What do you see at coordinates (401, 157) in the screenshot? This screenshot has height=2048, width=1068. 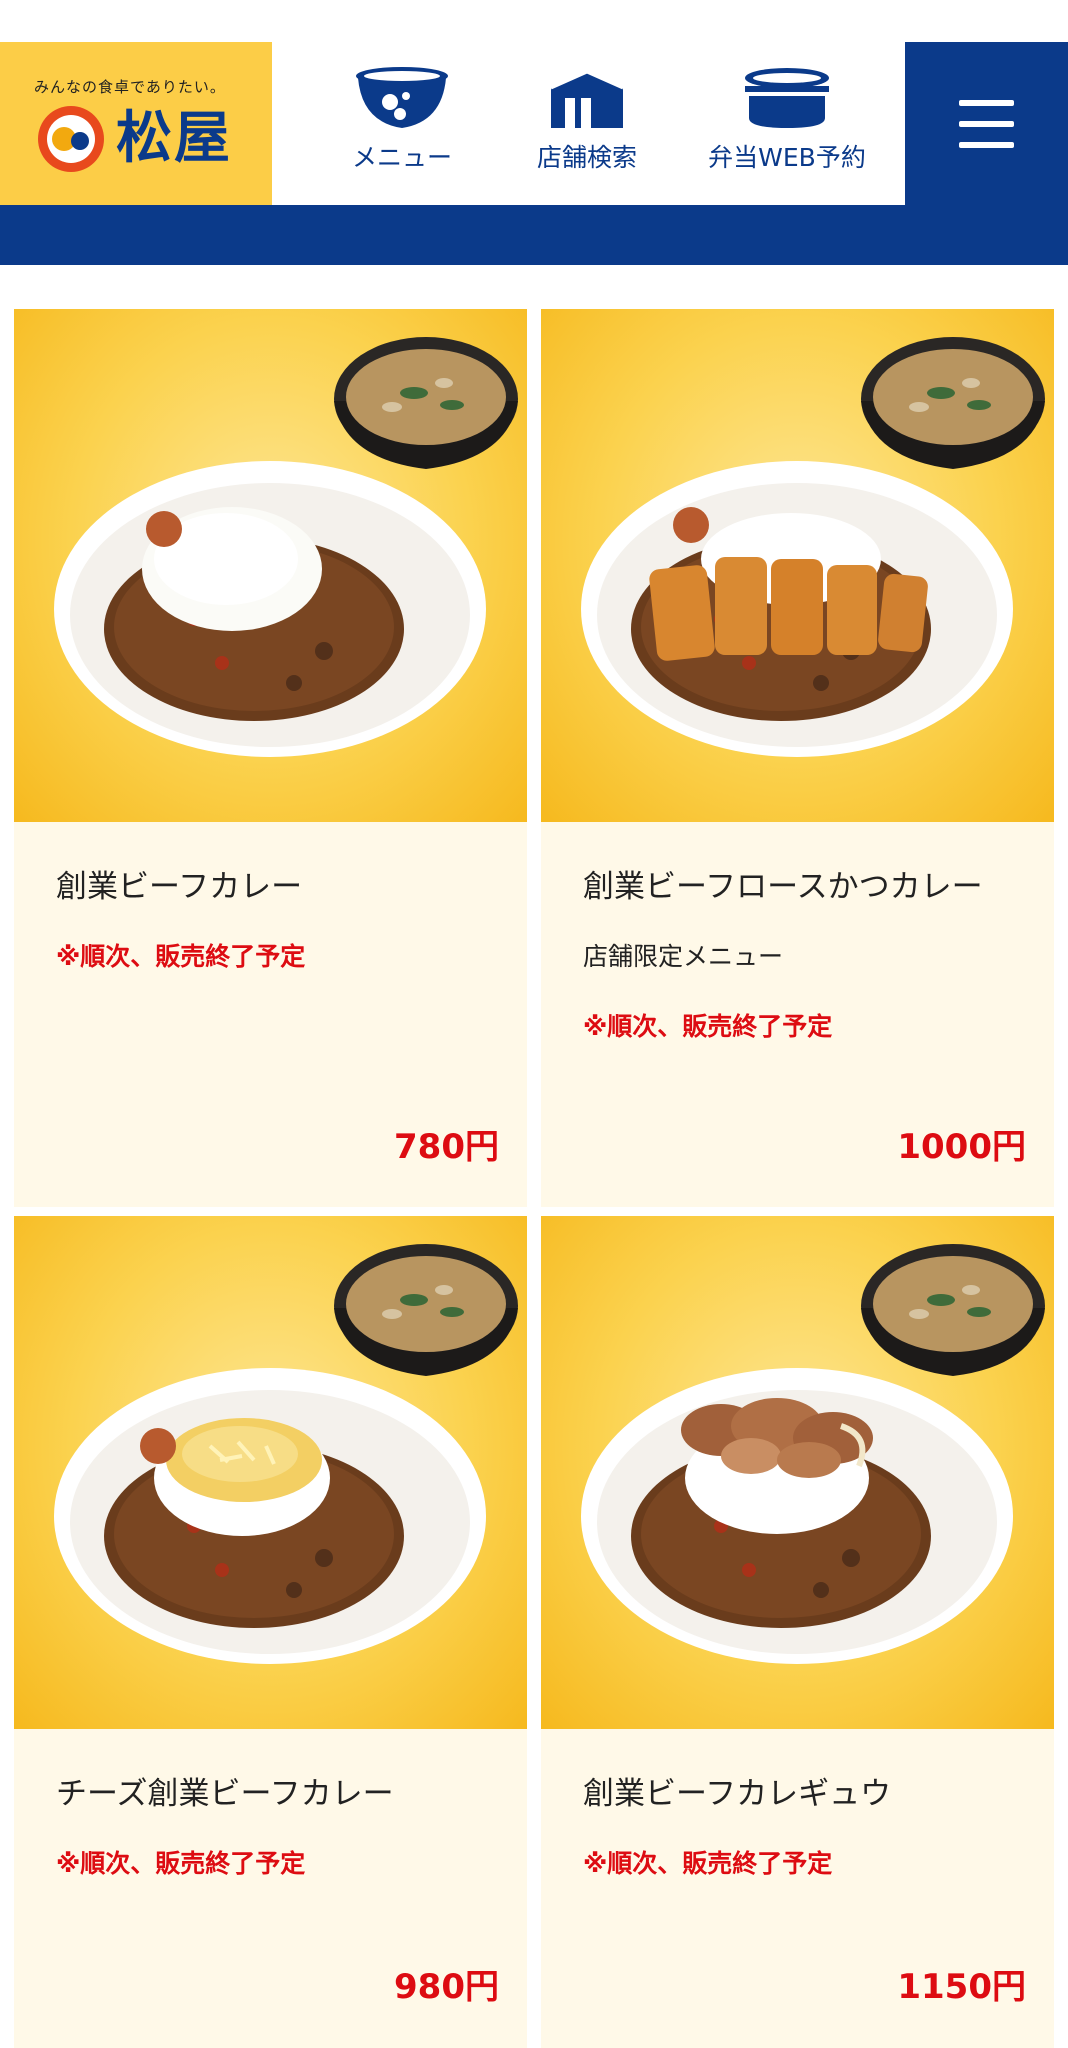 I see `nav-menu-label: メニュー` at bounding box center [401, 157].